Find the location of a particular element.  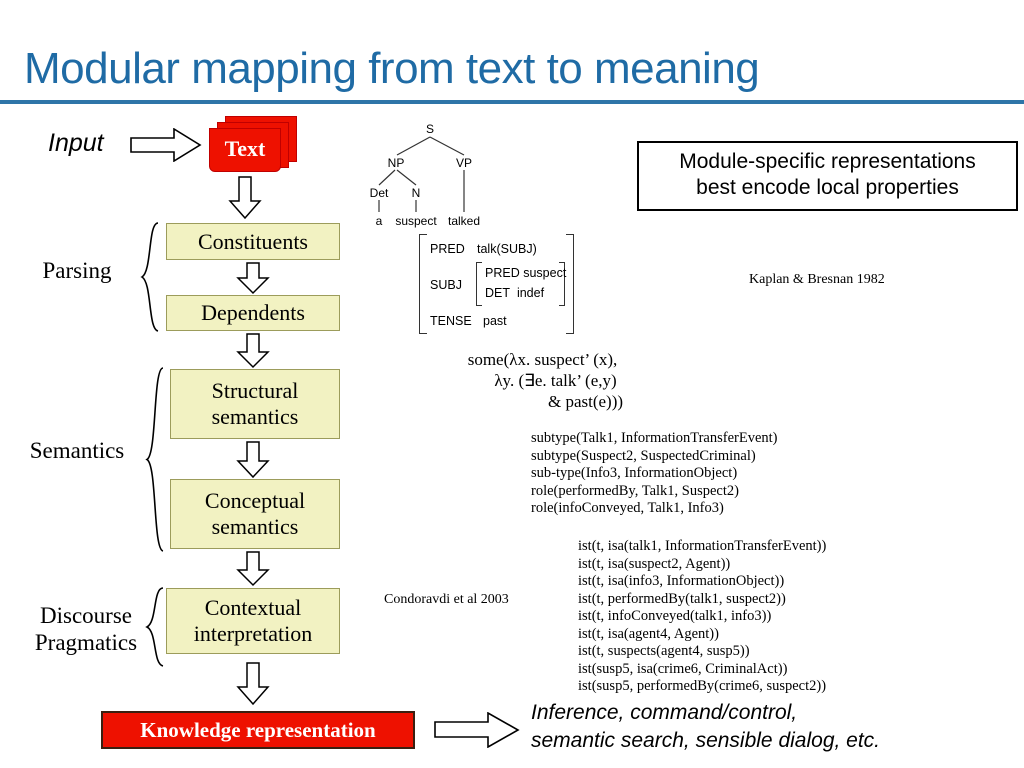

lambda-line-1: some(λx. suspect’ (x), is located at coordinates (542, 359).